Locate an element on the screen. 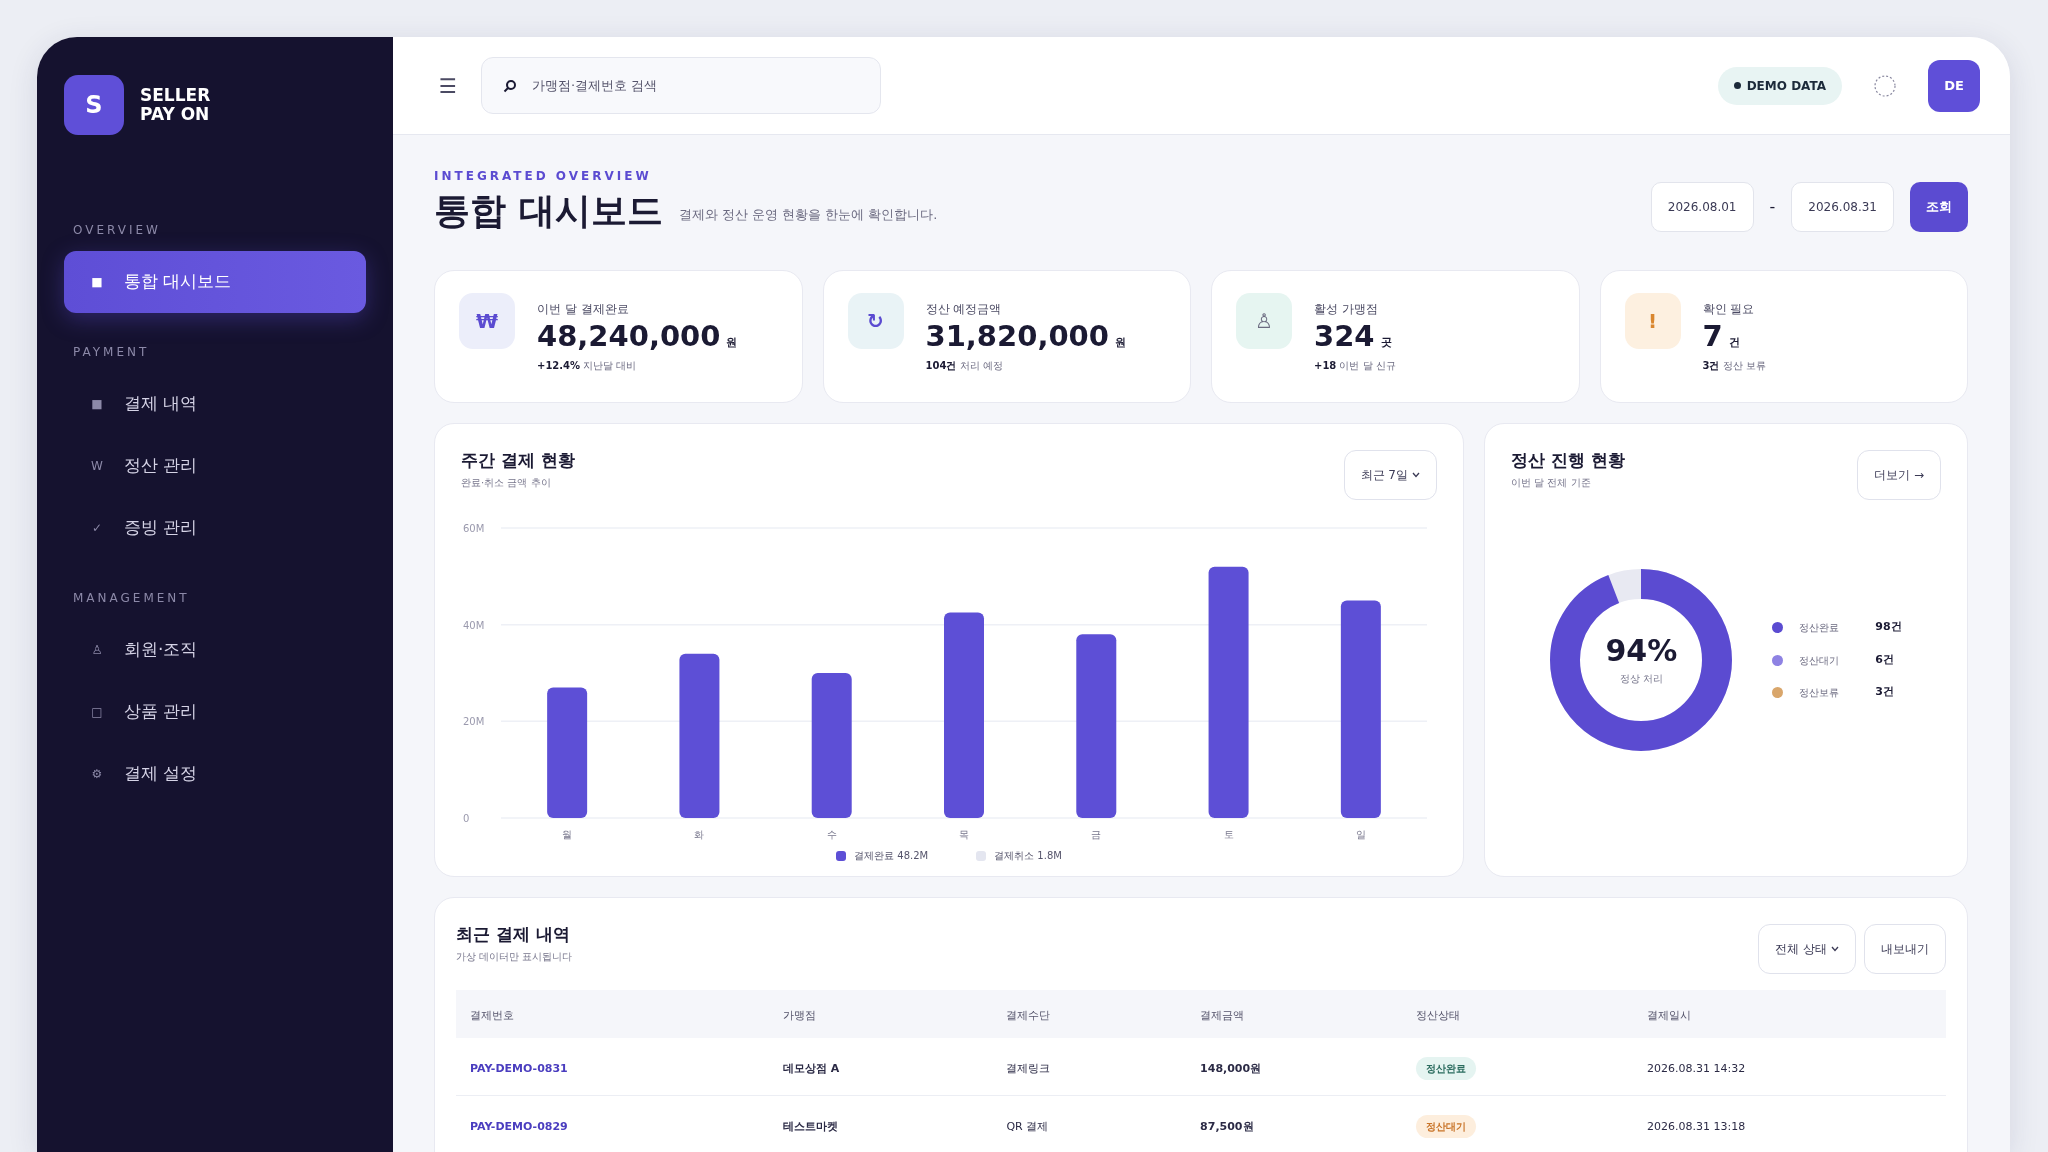  section-title: MANAGEMENT is located at coordinates (132, 598).